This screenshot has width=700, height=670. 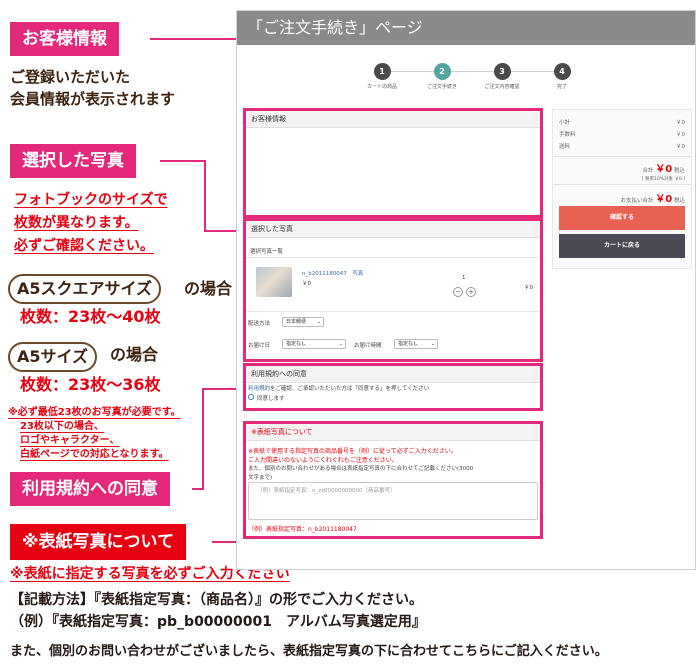 What do you see at coordinates (90, 384) in the screenshot?
I see `a5-count: 枚数：23枚〜36枚` at bounding box center [90, 384].